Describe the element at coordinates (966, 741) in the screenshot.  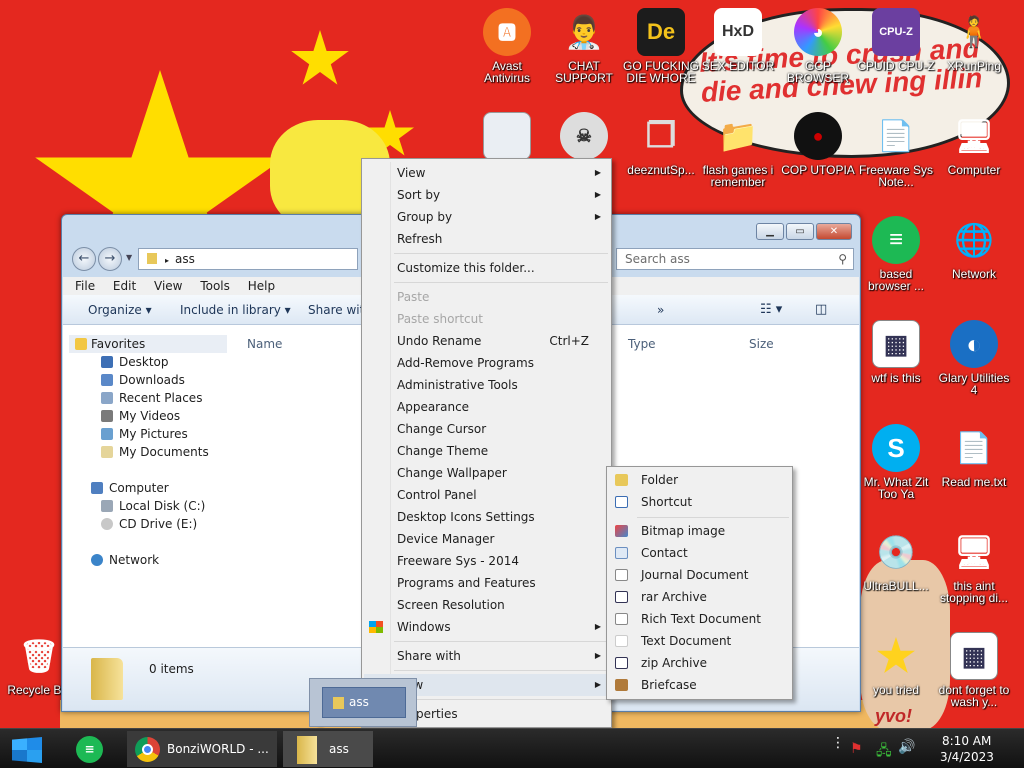
I see `clock-time: 8:10 AM` at that location.